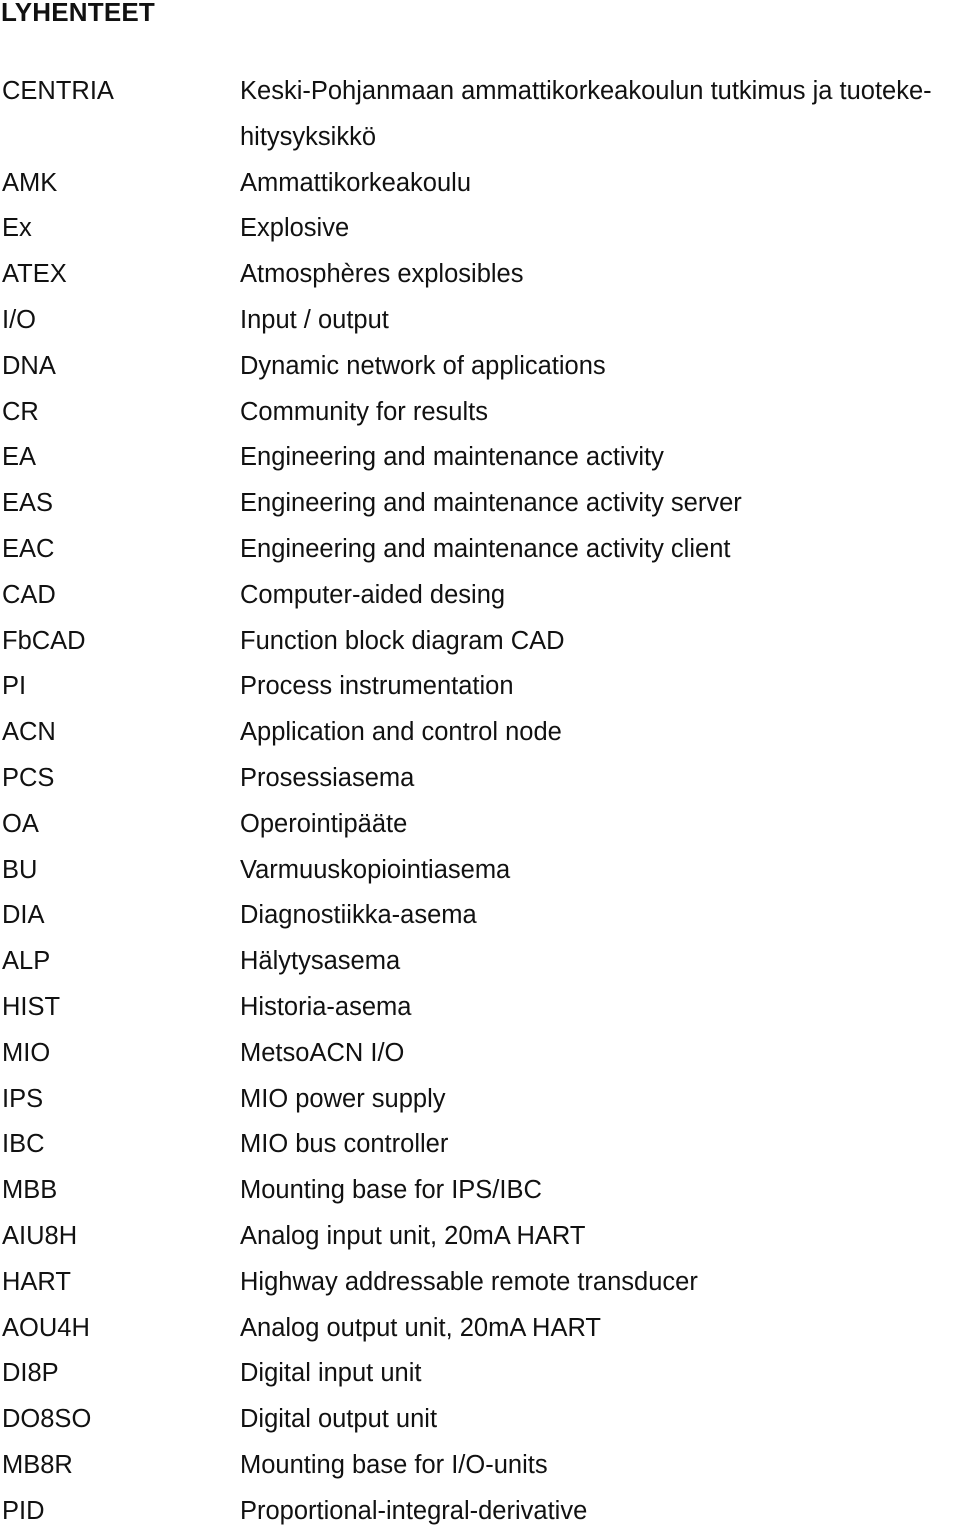 The width and height of the screenshot is (960, 1535). Describe the element at coordinates (40, 1235) in the screenshot. I see `abbreviation-term: AIU8H` at that location.